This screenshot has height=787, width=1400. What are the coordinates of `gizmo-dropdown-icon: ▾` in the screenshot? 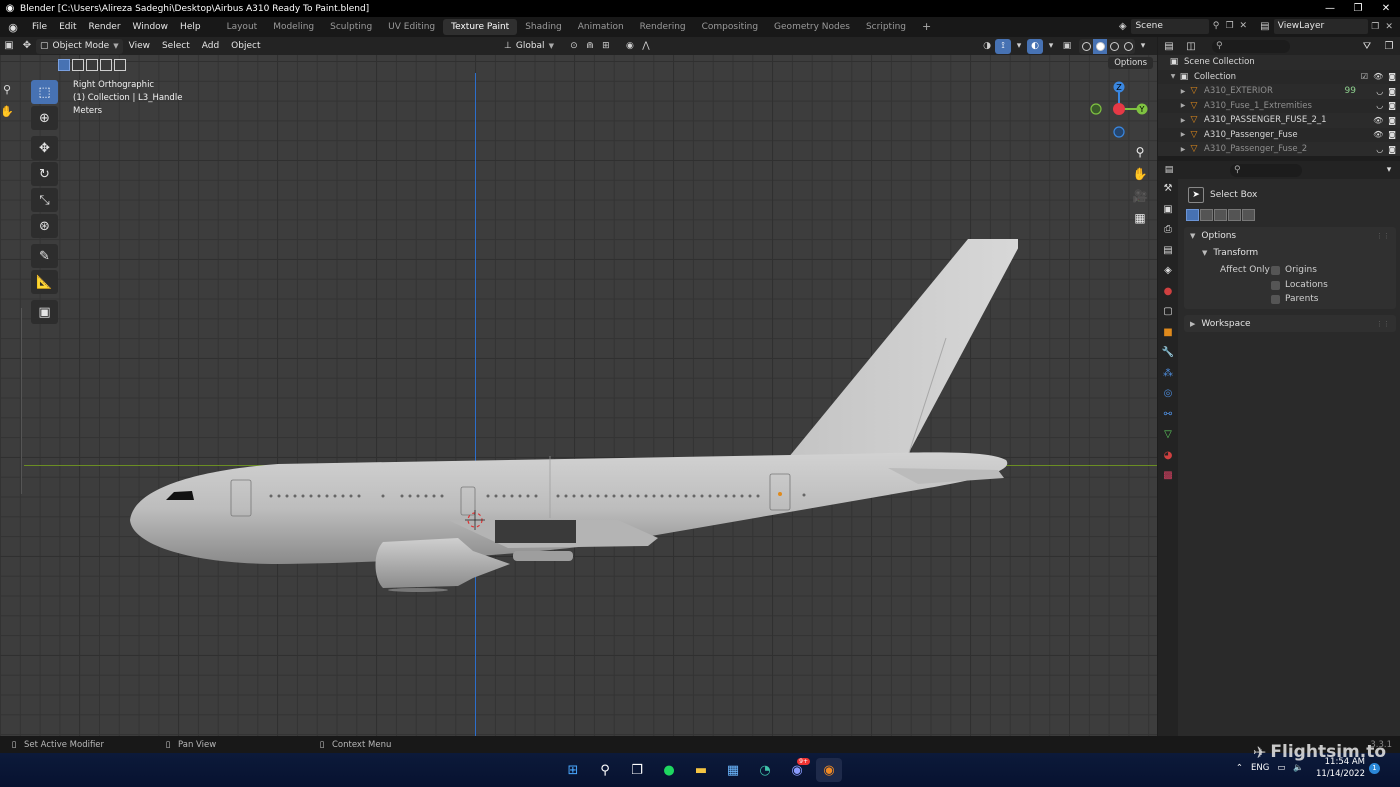 It's located at (1019, 46).